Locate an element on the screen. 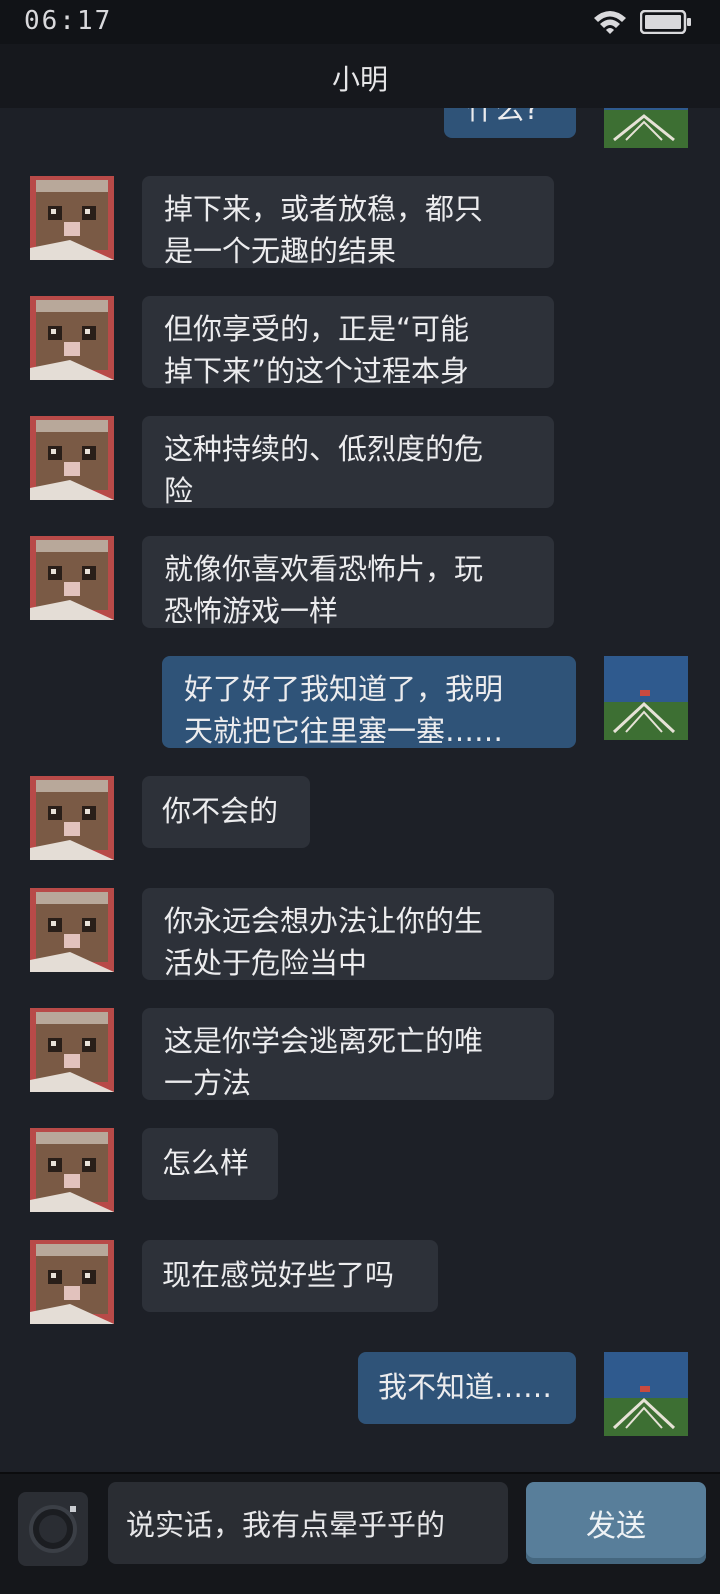  message-bubble: 怎么样 is located at coordinates (210, 1164).